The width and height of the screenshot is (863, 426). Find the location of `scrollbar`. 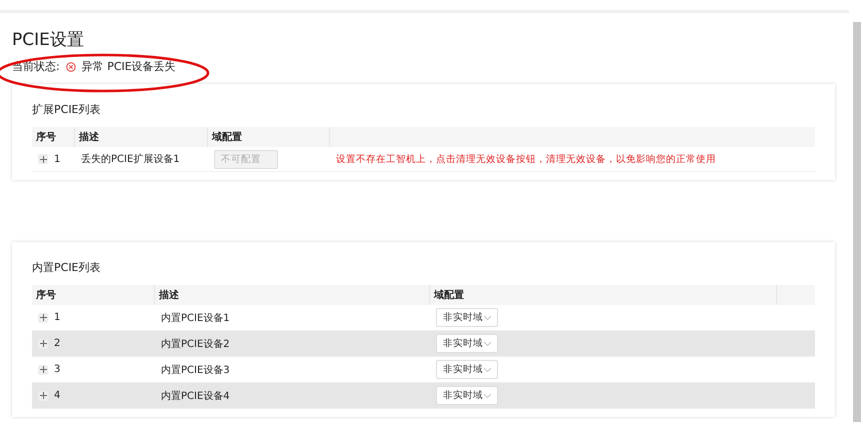

scrollbar is located at coordinates (857, 222).